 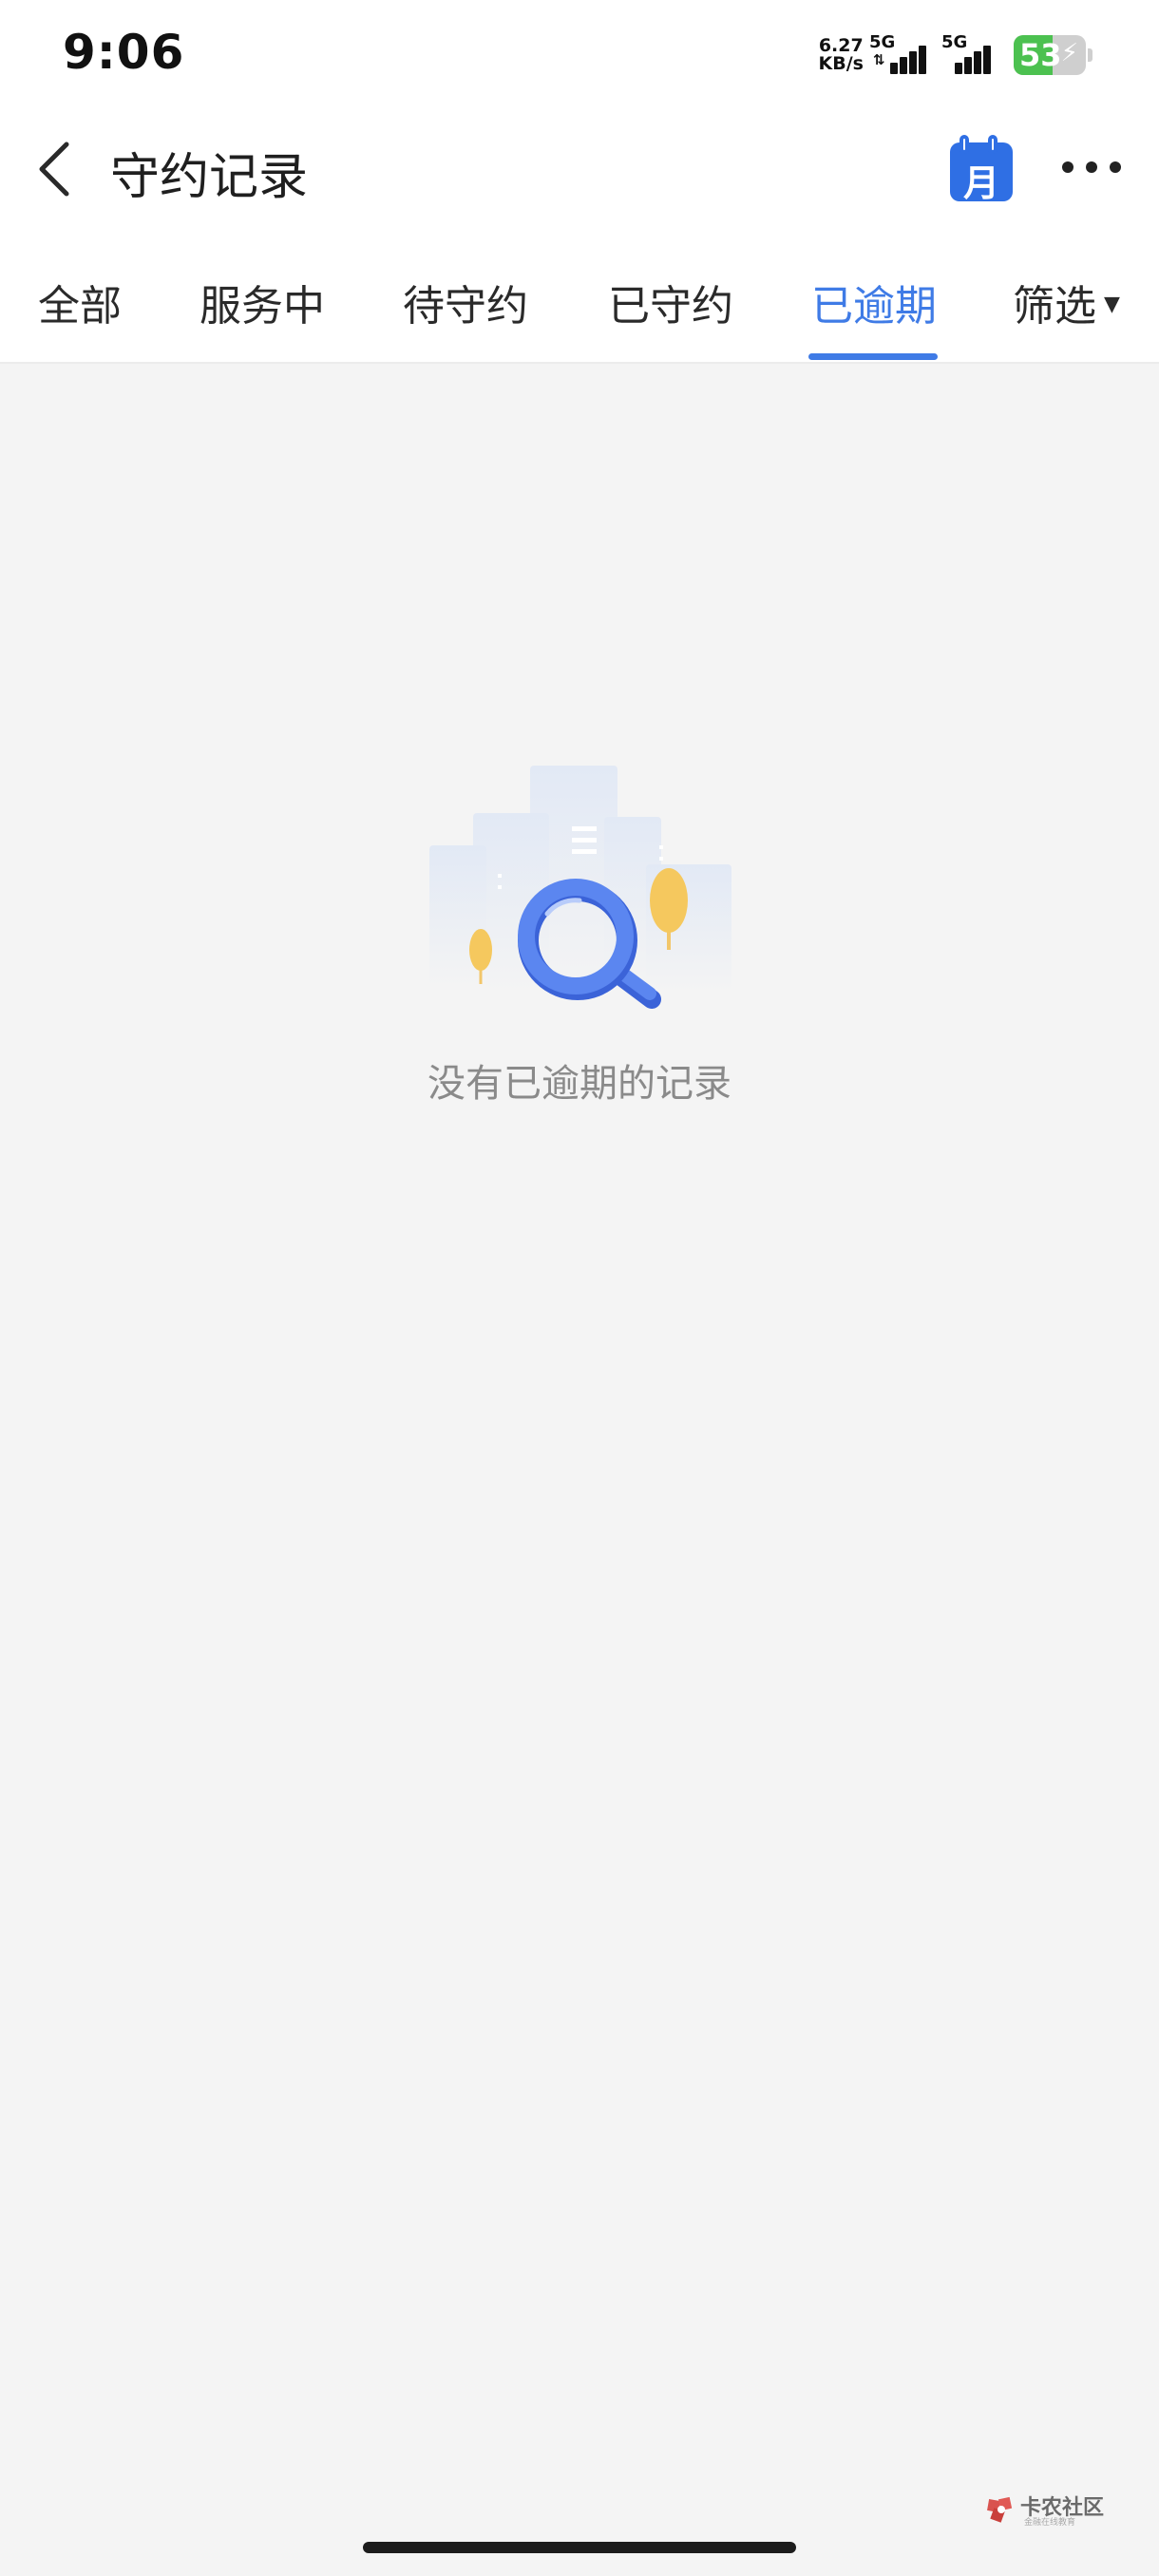 I want to click on more-button, so click(x=1091, y=167).